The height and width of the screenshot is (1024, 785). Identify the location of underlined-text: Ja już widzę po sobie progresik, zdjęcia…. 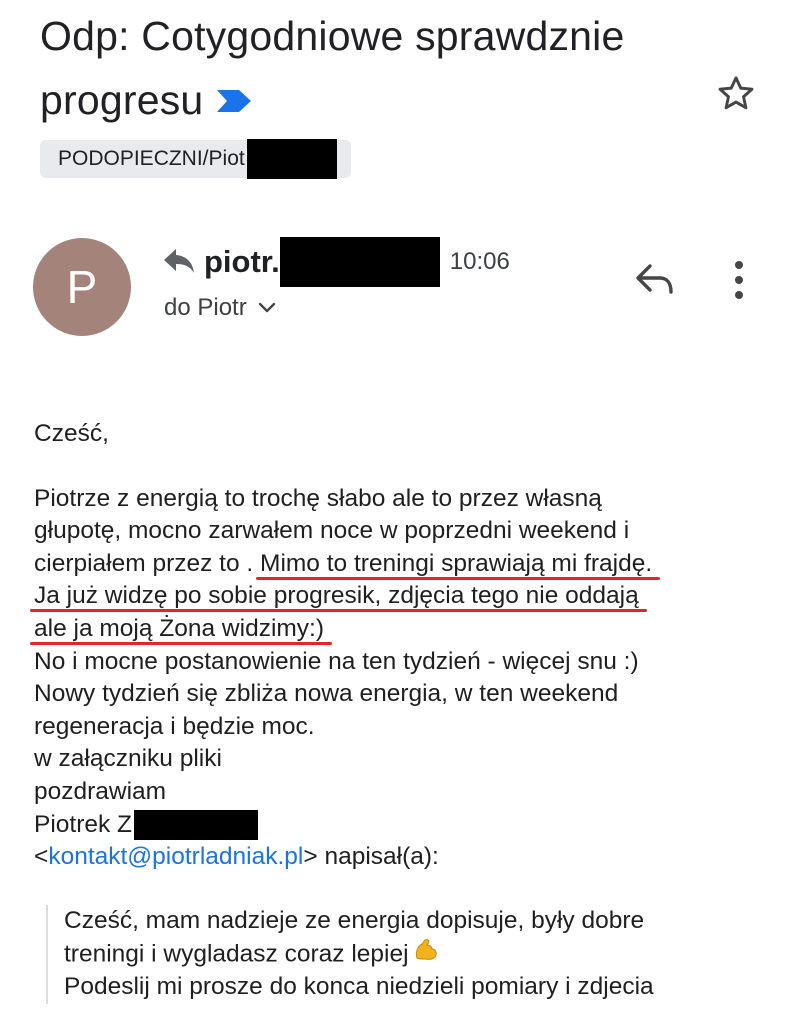
(336, 596).